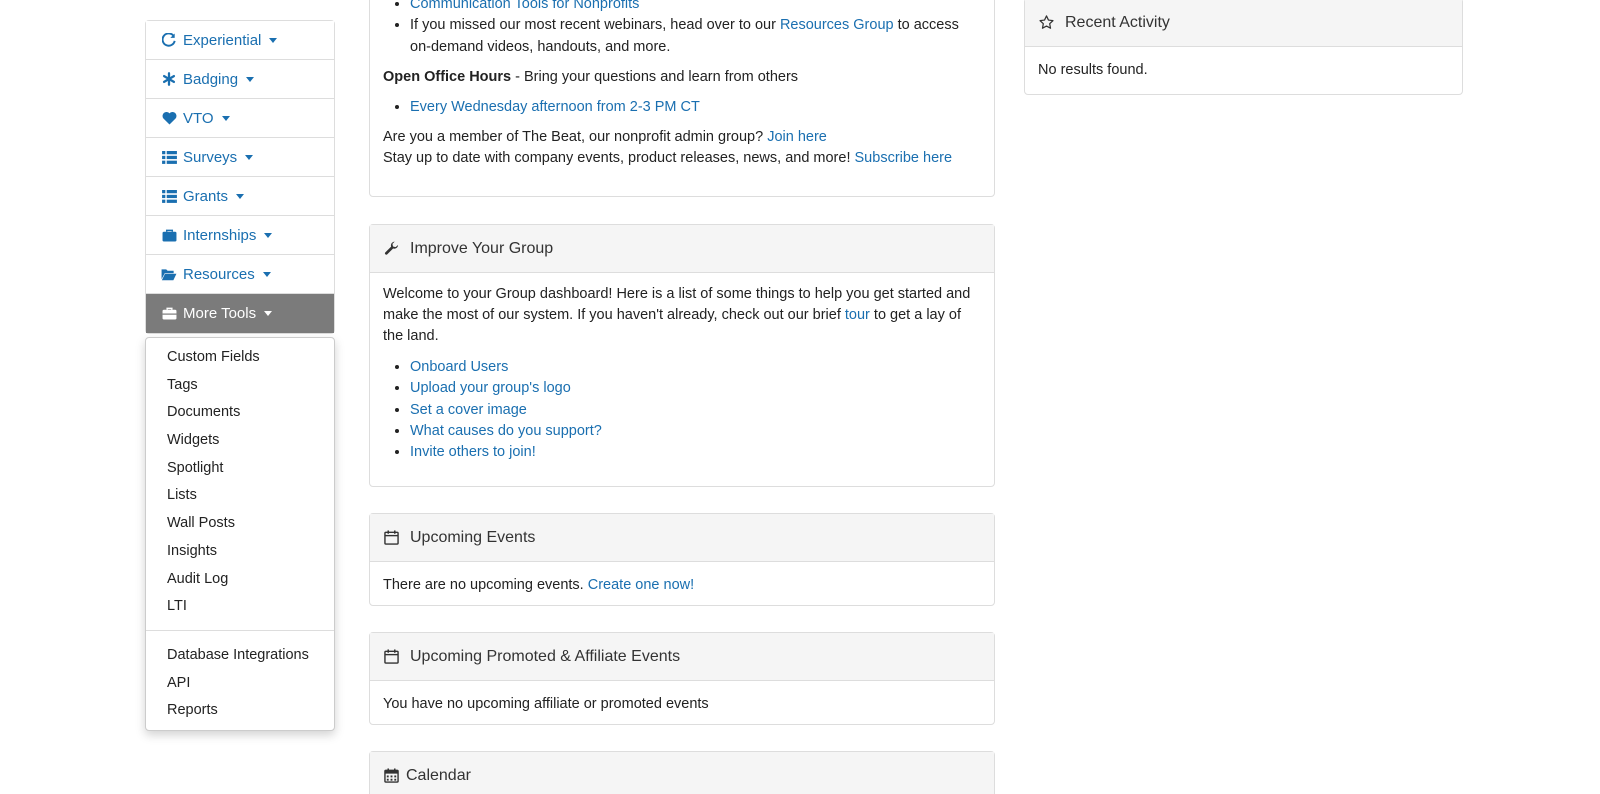  I want to click on subscribe-here-link: Subscribe here, so click(904, 158).